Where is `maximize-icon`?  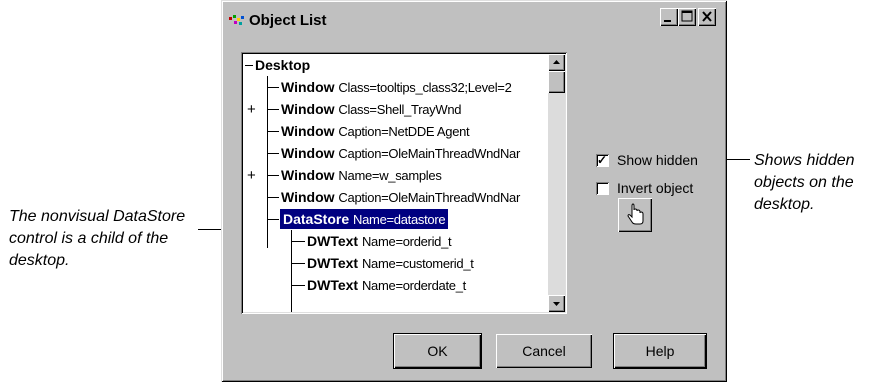
maximize-icon is located at coordinates (687, 16).